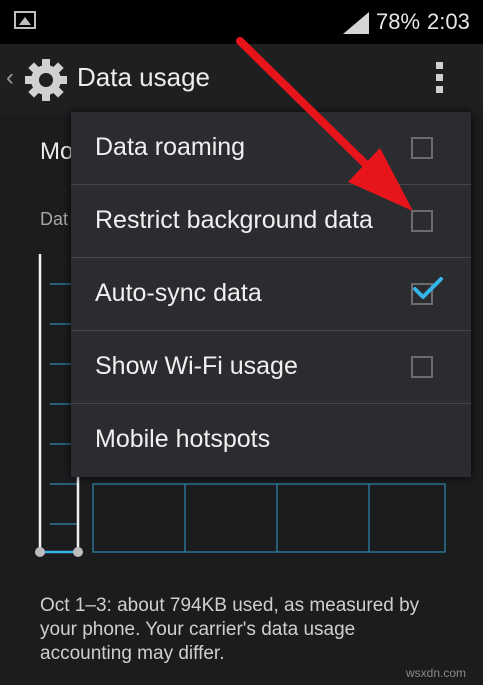 The width and height of the screenshot is (483, 685). What do you see at coordinates (422, 221) in the screenshot?
I see `restrict-background-data-checkbox` at bounding box center [422, 221].